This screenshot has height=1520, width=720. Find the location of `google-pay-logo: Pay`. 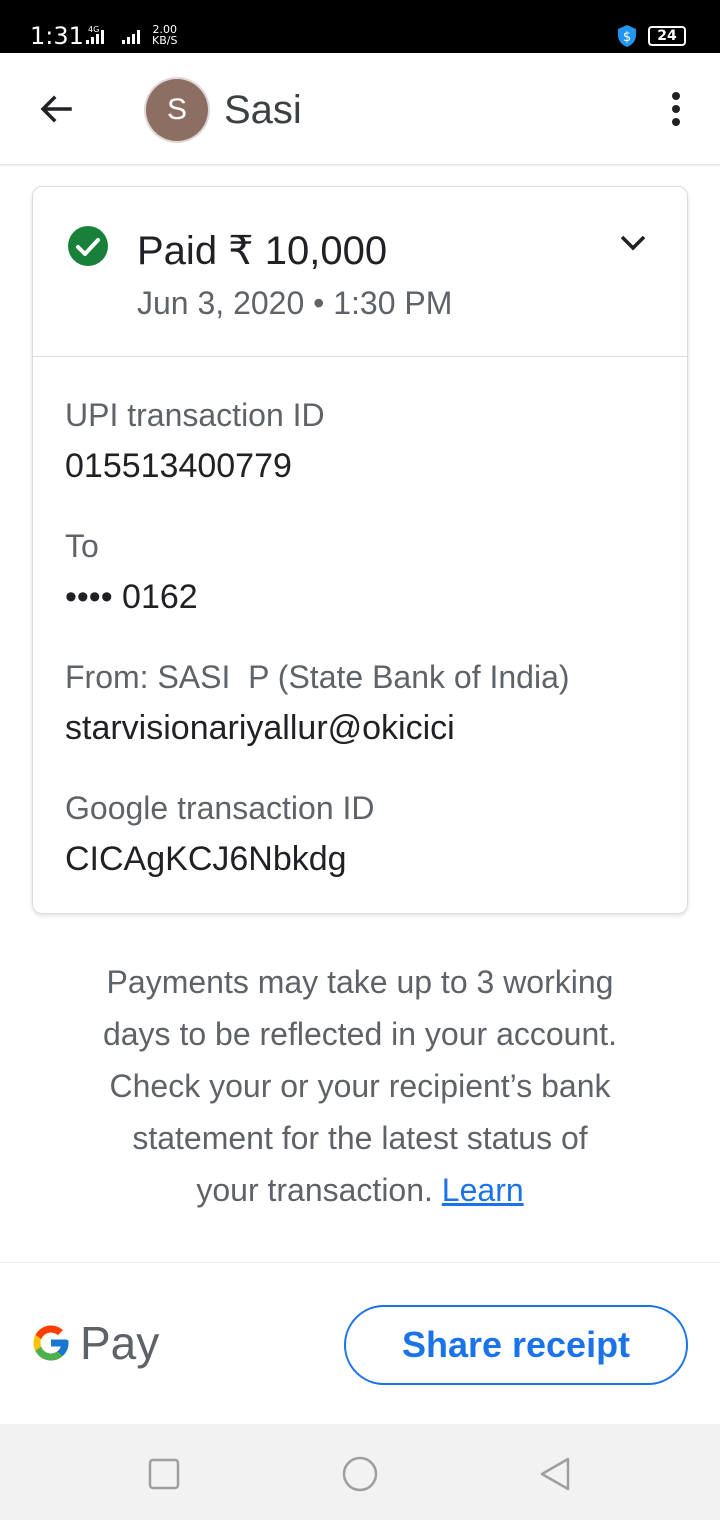

google-pay-logo: Pay is located at coordinates (94, 1343).